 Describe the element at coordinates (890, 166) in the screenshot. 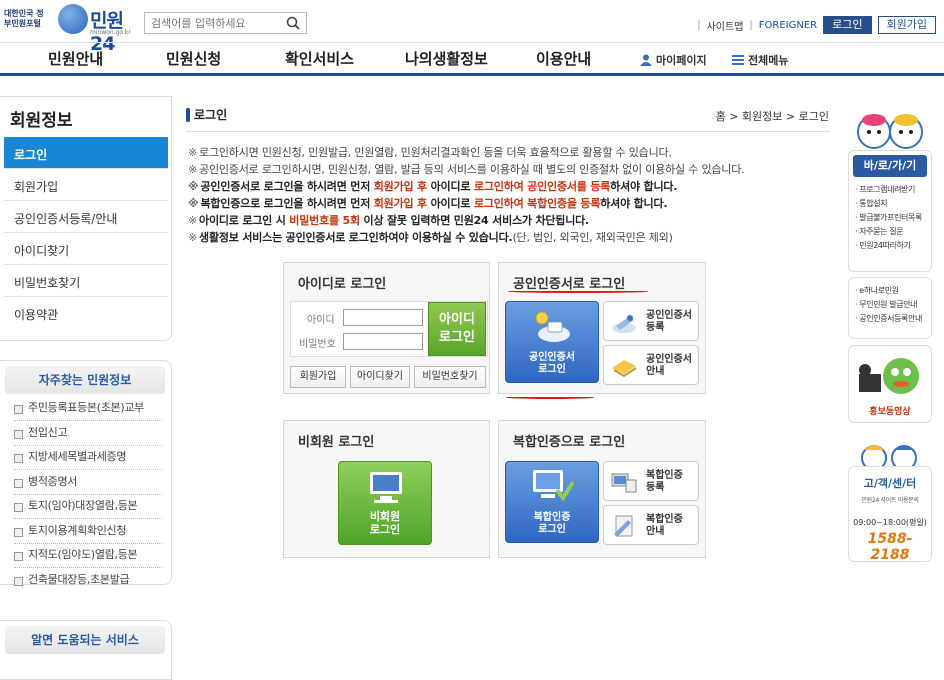

I see `quick-title: 바/로/가/기` at that location.